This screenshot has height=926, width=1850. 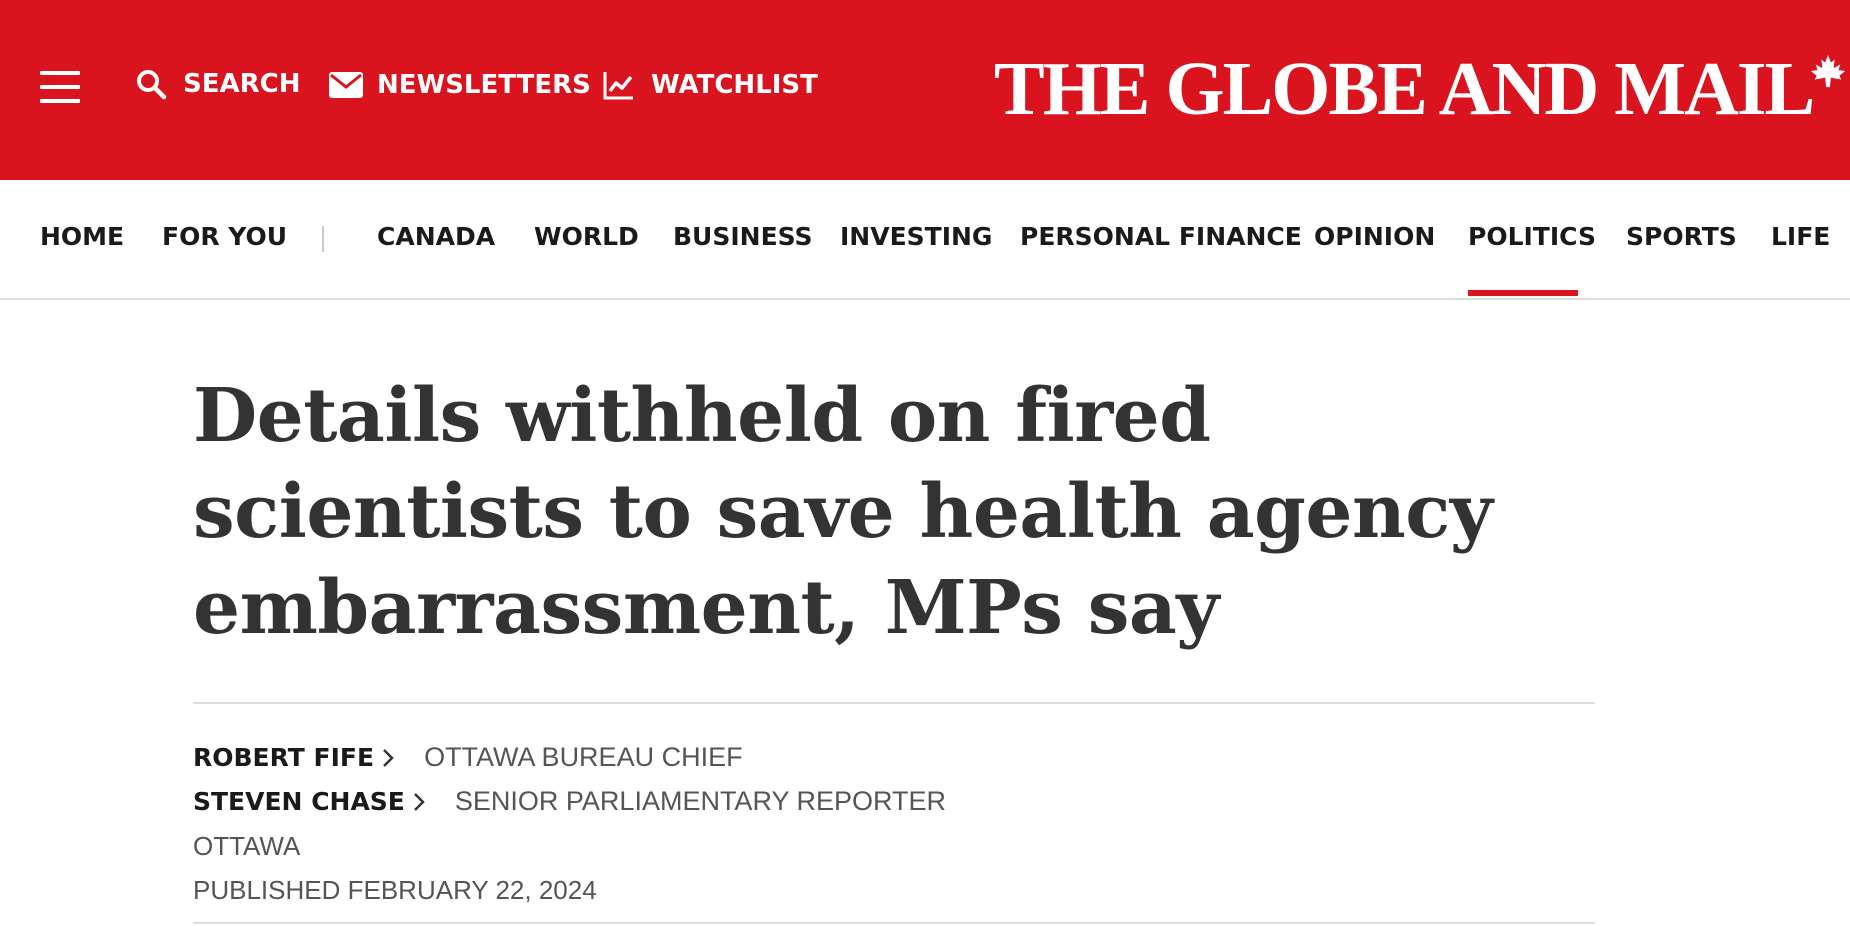 What do you see at coordinates (894, 703) in the screenshot?
I see `headline-divider` at bounding box center [894, 703].